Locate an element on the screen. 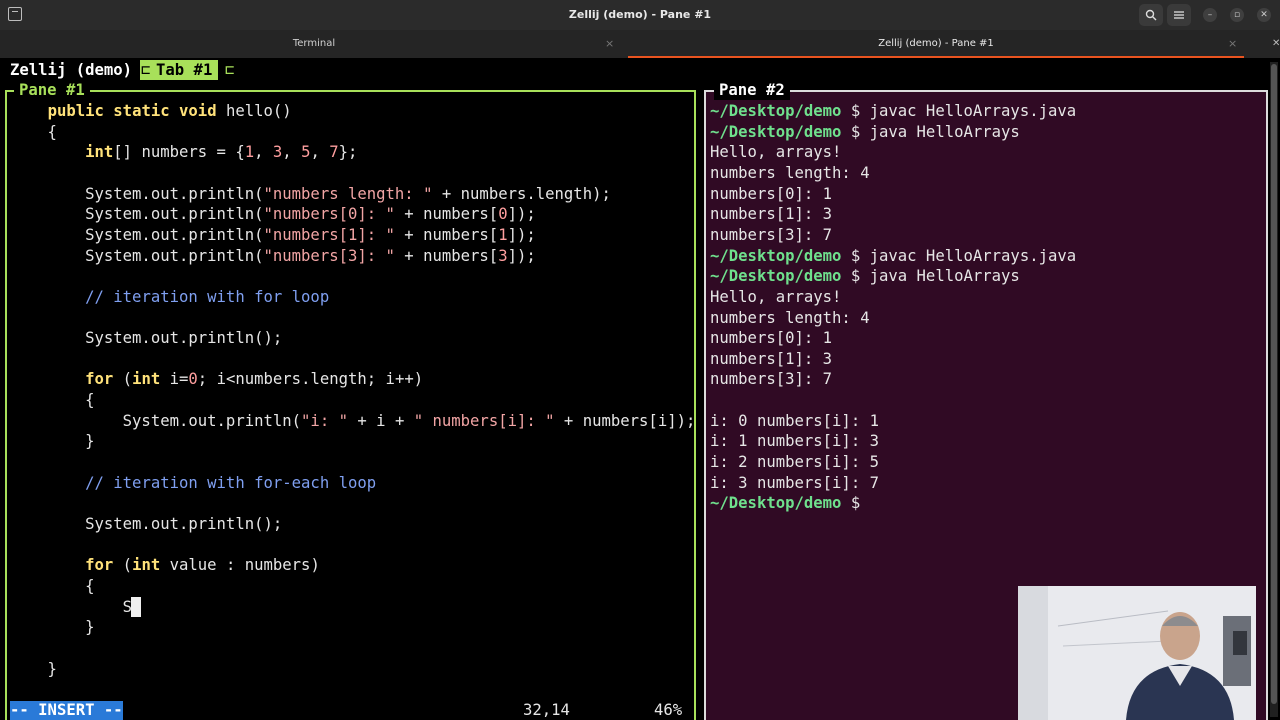 Image resolution: width=1280 pixels, height=720 pixels. pane2-line: i: 3 numbers[i]: 7 is located at coordinates (794, 483).